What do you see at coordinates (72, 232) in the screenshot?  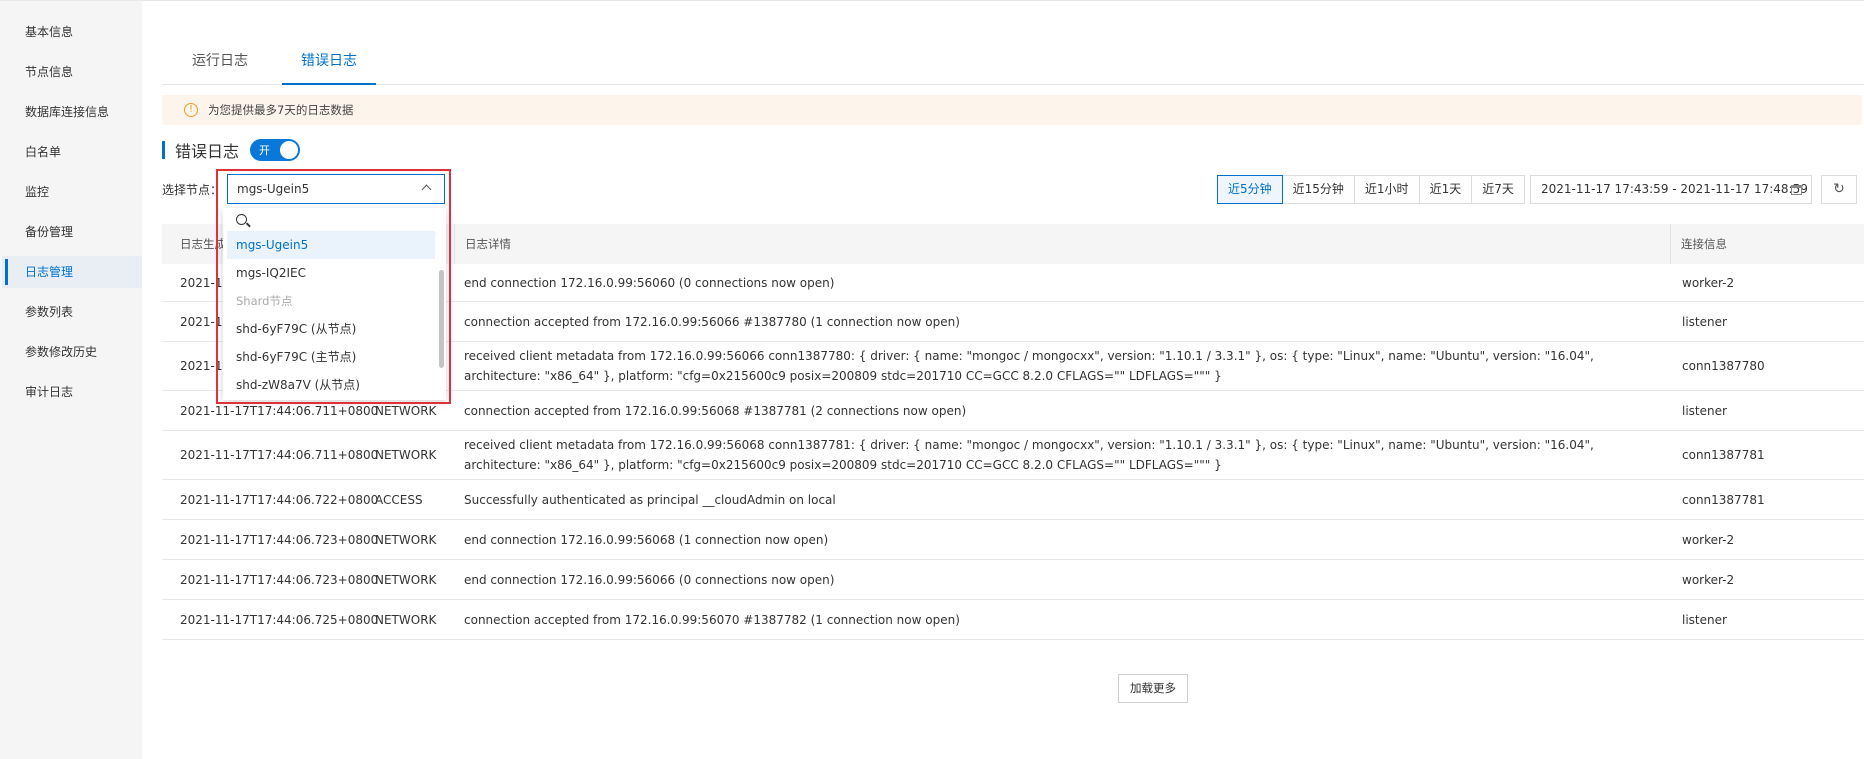 I see `sidebar-item-backup: 备份管理` at bounding box center [72, 232].